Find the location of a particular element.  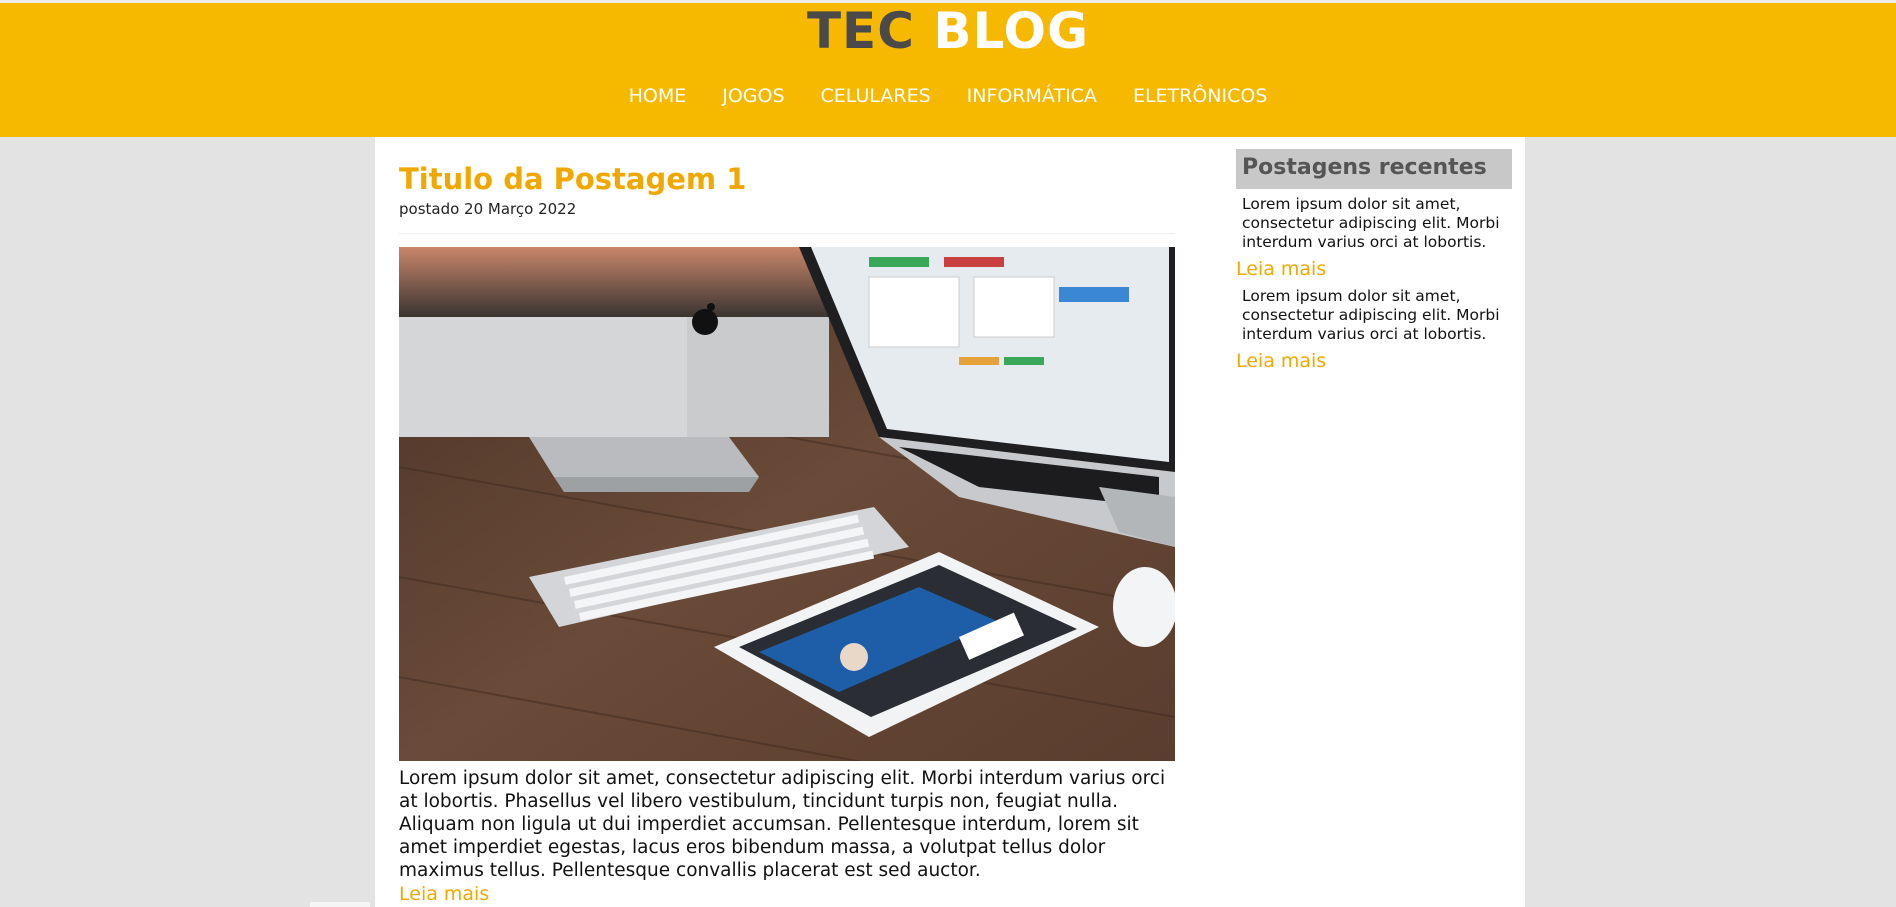

nav-item-jogos: JOGOS is located at coordinates (753, 96).